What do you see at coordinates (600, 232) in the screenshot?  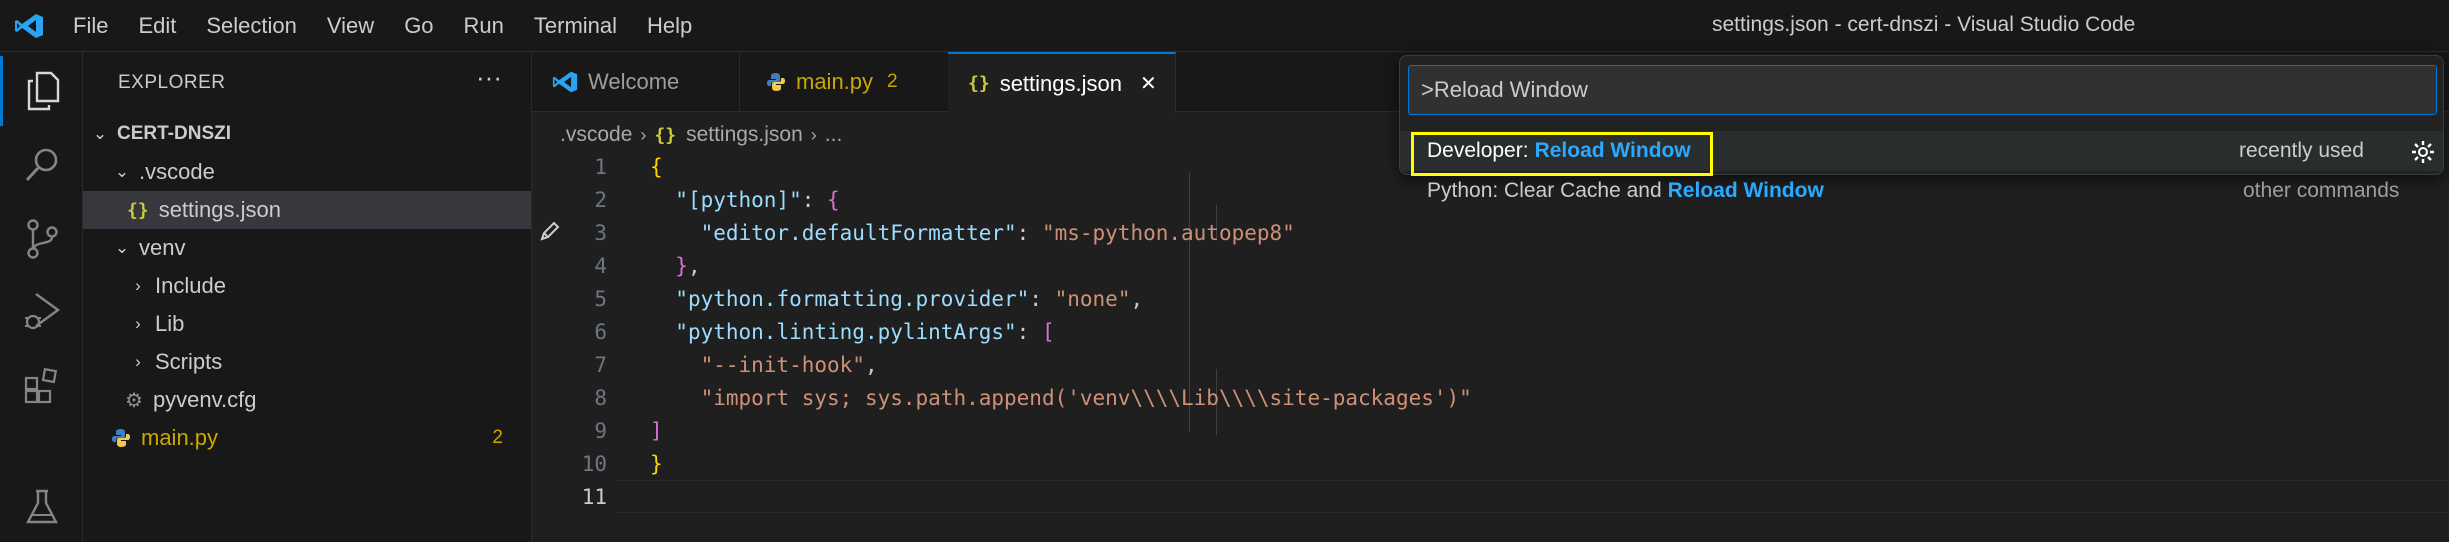 I see `line-number: 3` at bounding box center [600, 232].